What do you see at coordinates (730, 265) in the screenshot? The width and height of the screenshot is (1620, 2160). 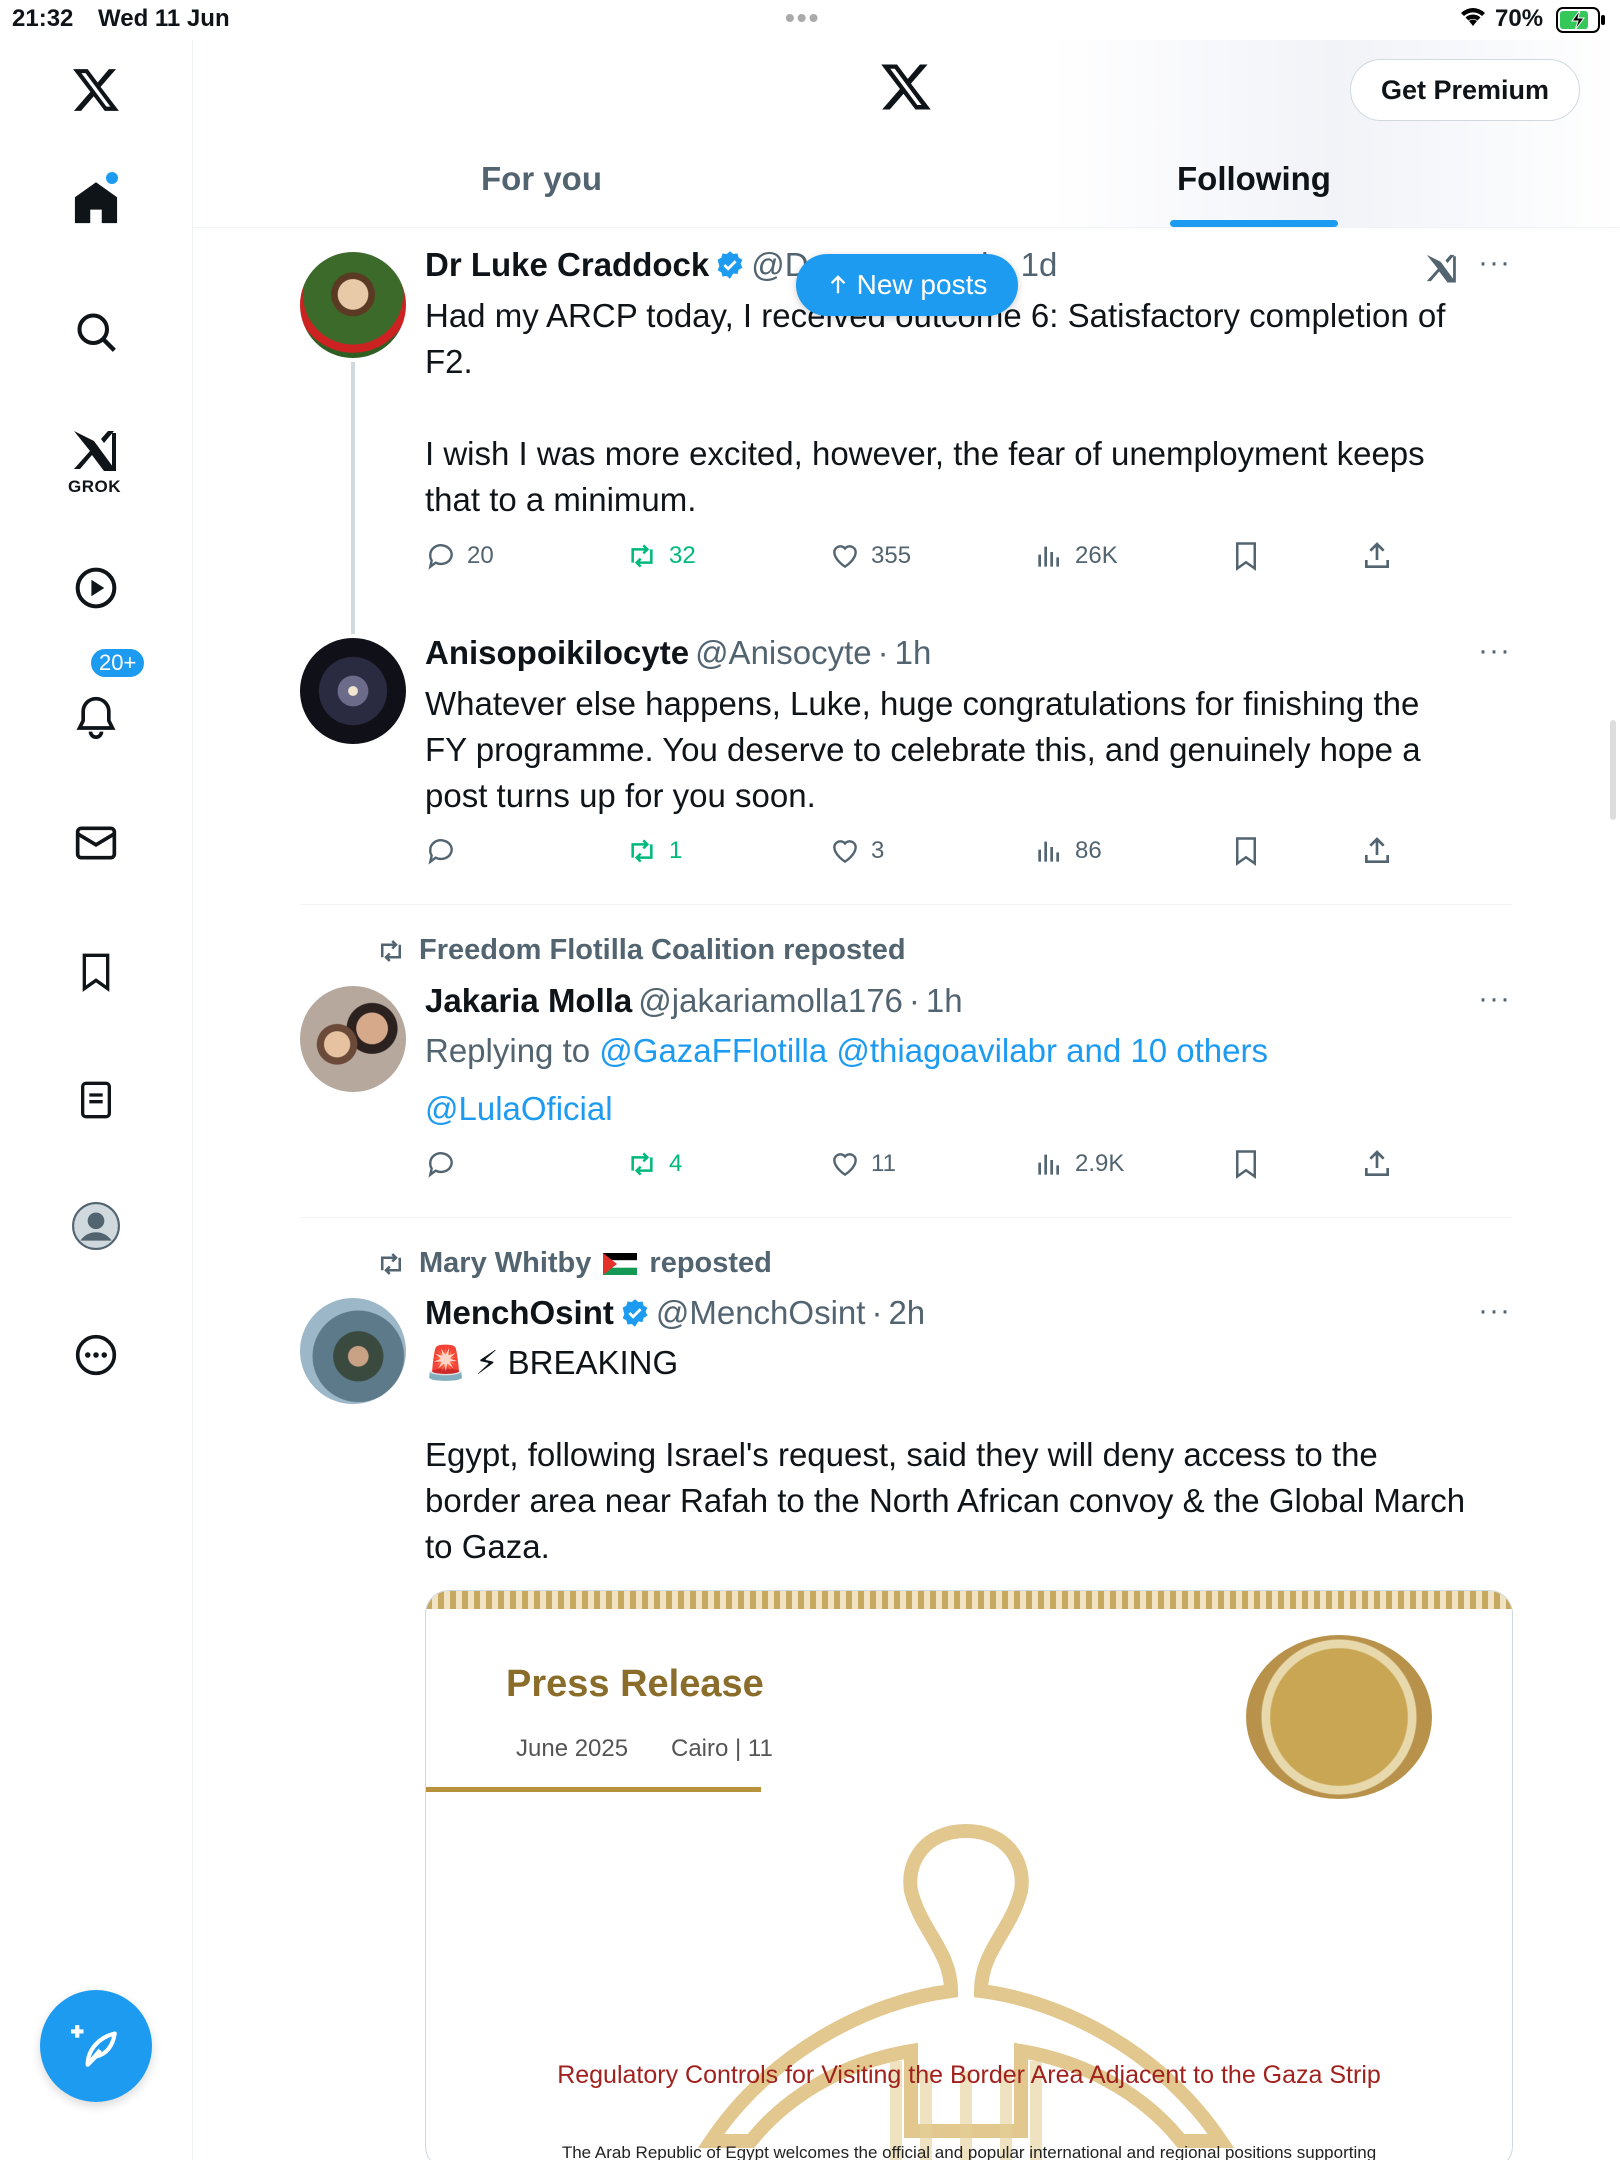 I see `verified-badge-icon` at bounding box center [730, 265].